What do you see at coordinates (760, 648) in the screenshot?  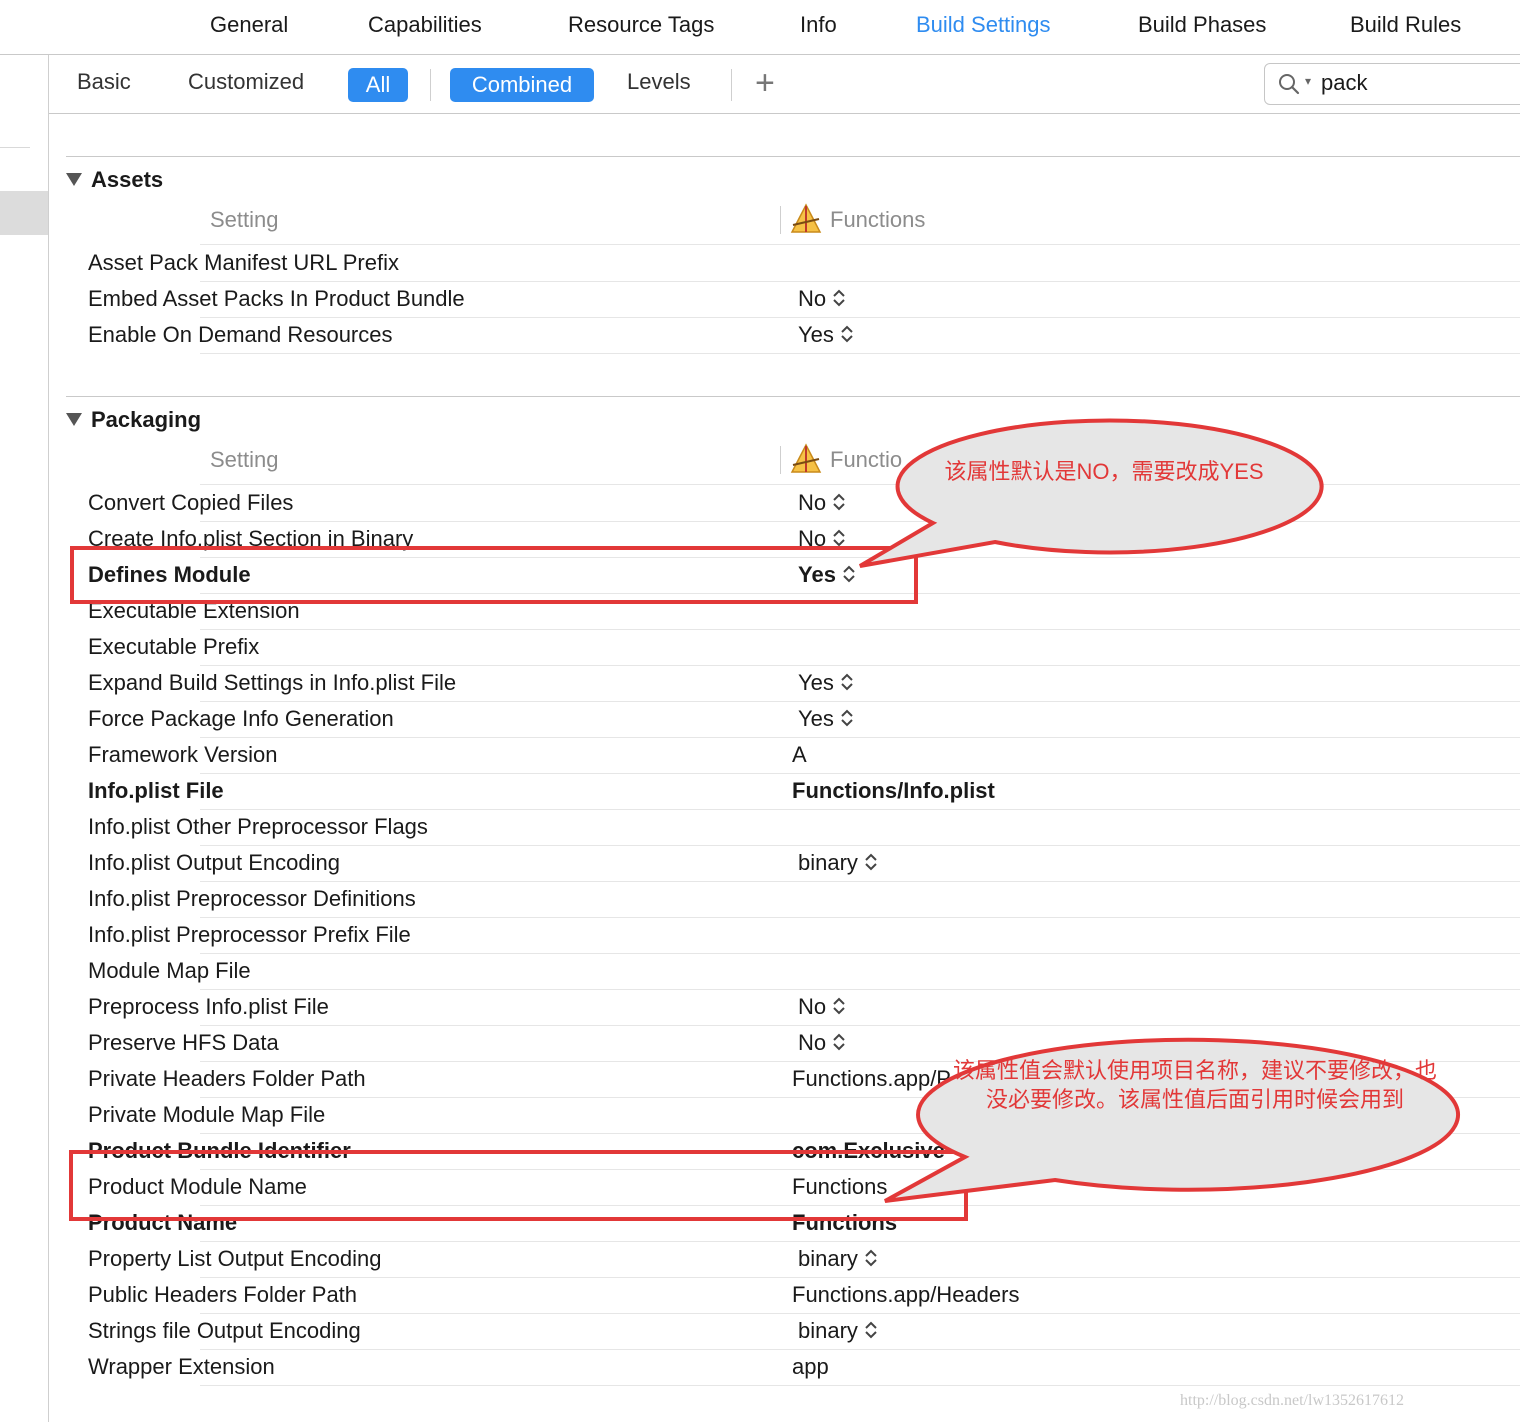 I see `setting-row: Executable Prefix` at bounding box center [760, 648].